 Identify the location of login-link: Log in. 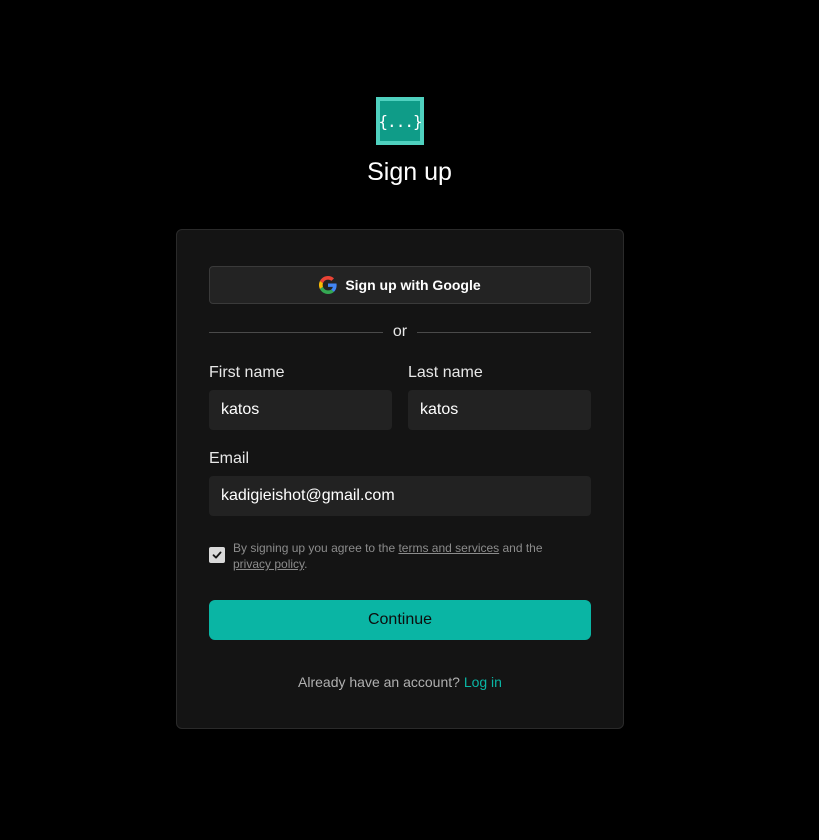
(483, 682).